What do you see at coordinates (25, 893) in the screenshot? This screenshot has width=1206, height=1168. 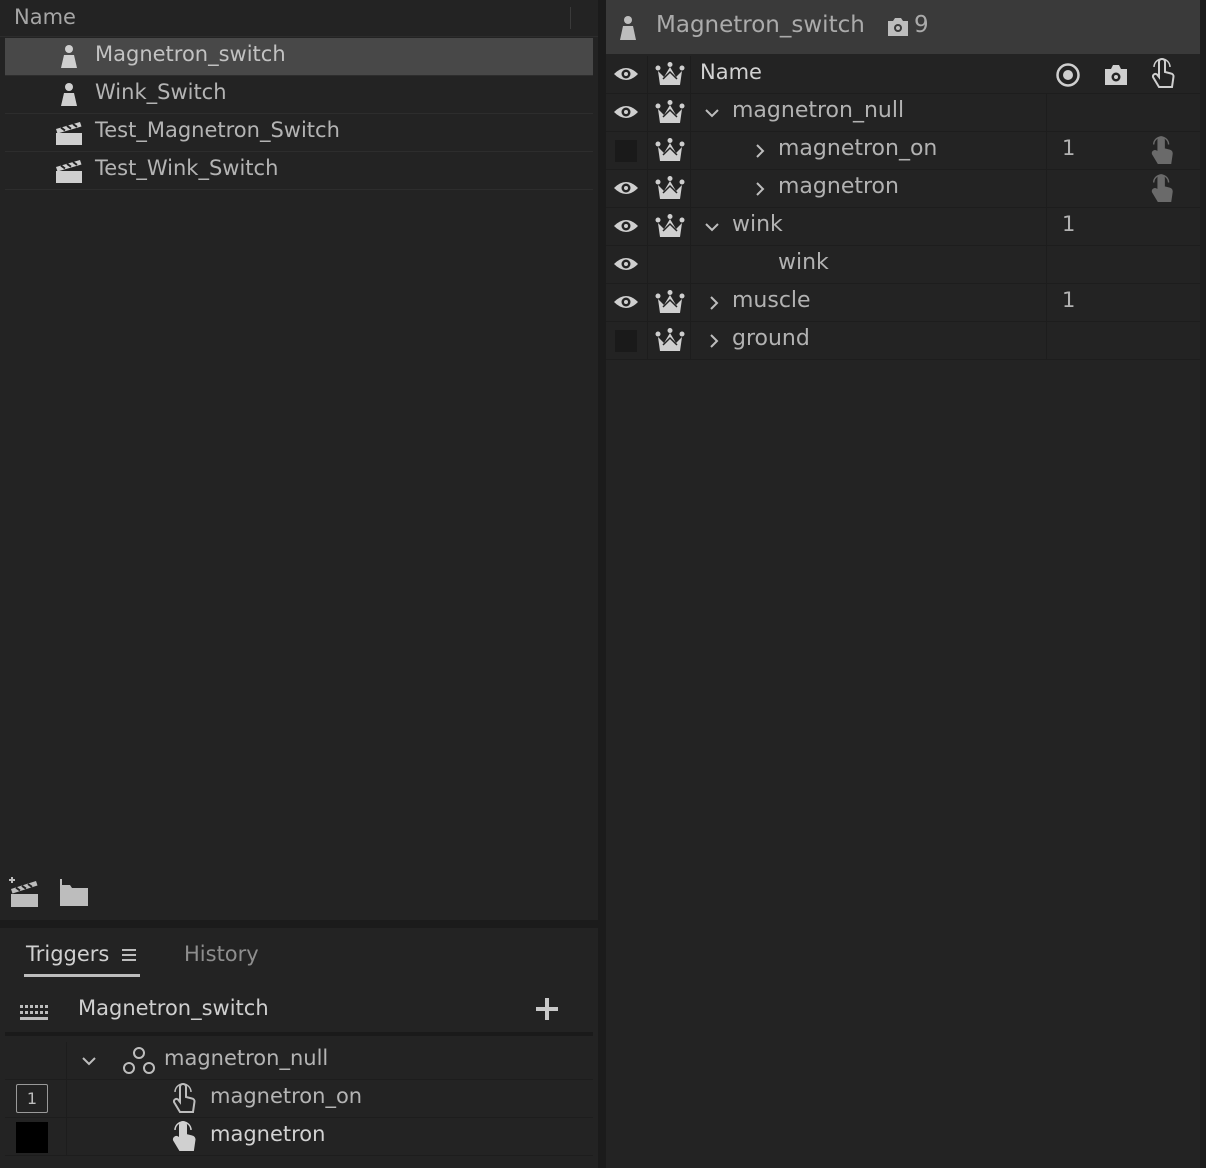 I see `new-scene-icon` at bounding box center [25, 893].